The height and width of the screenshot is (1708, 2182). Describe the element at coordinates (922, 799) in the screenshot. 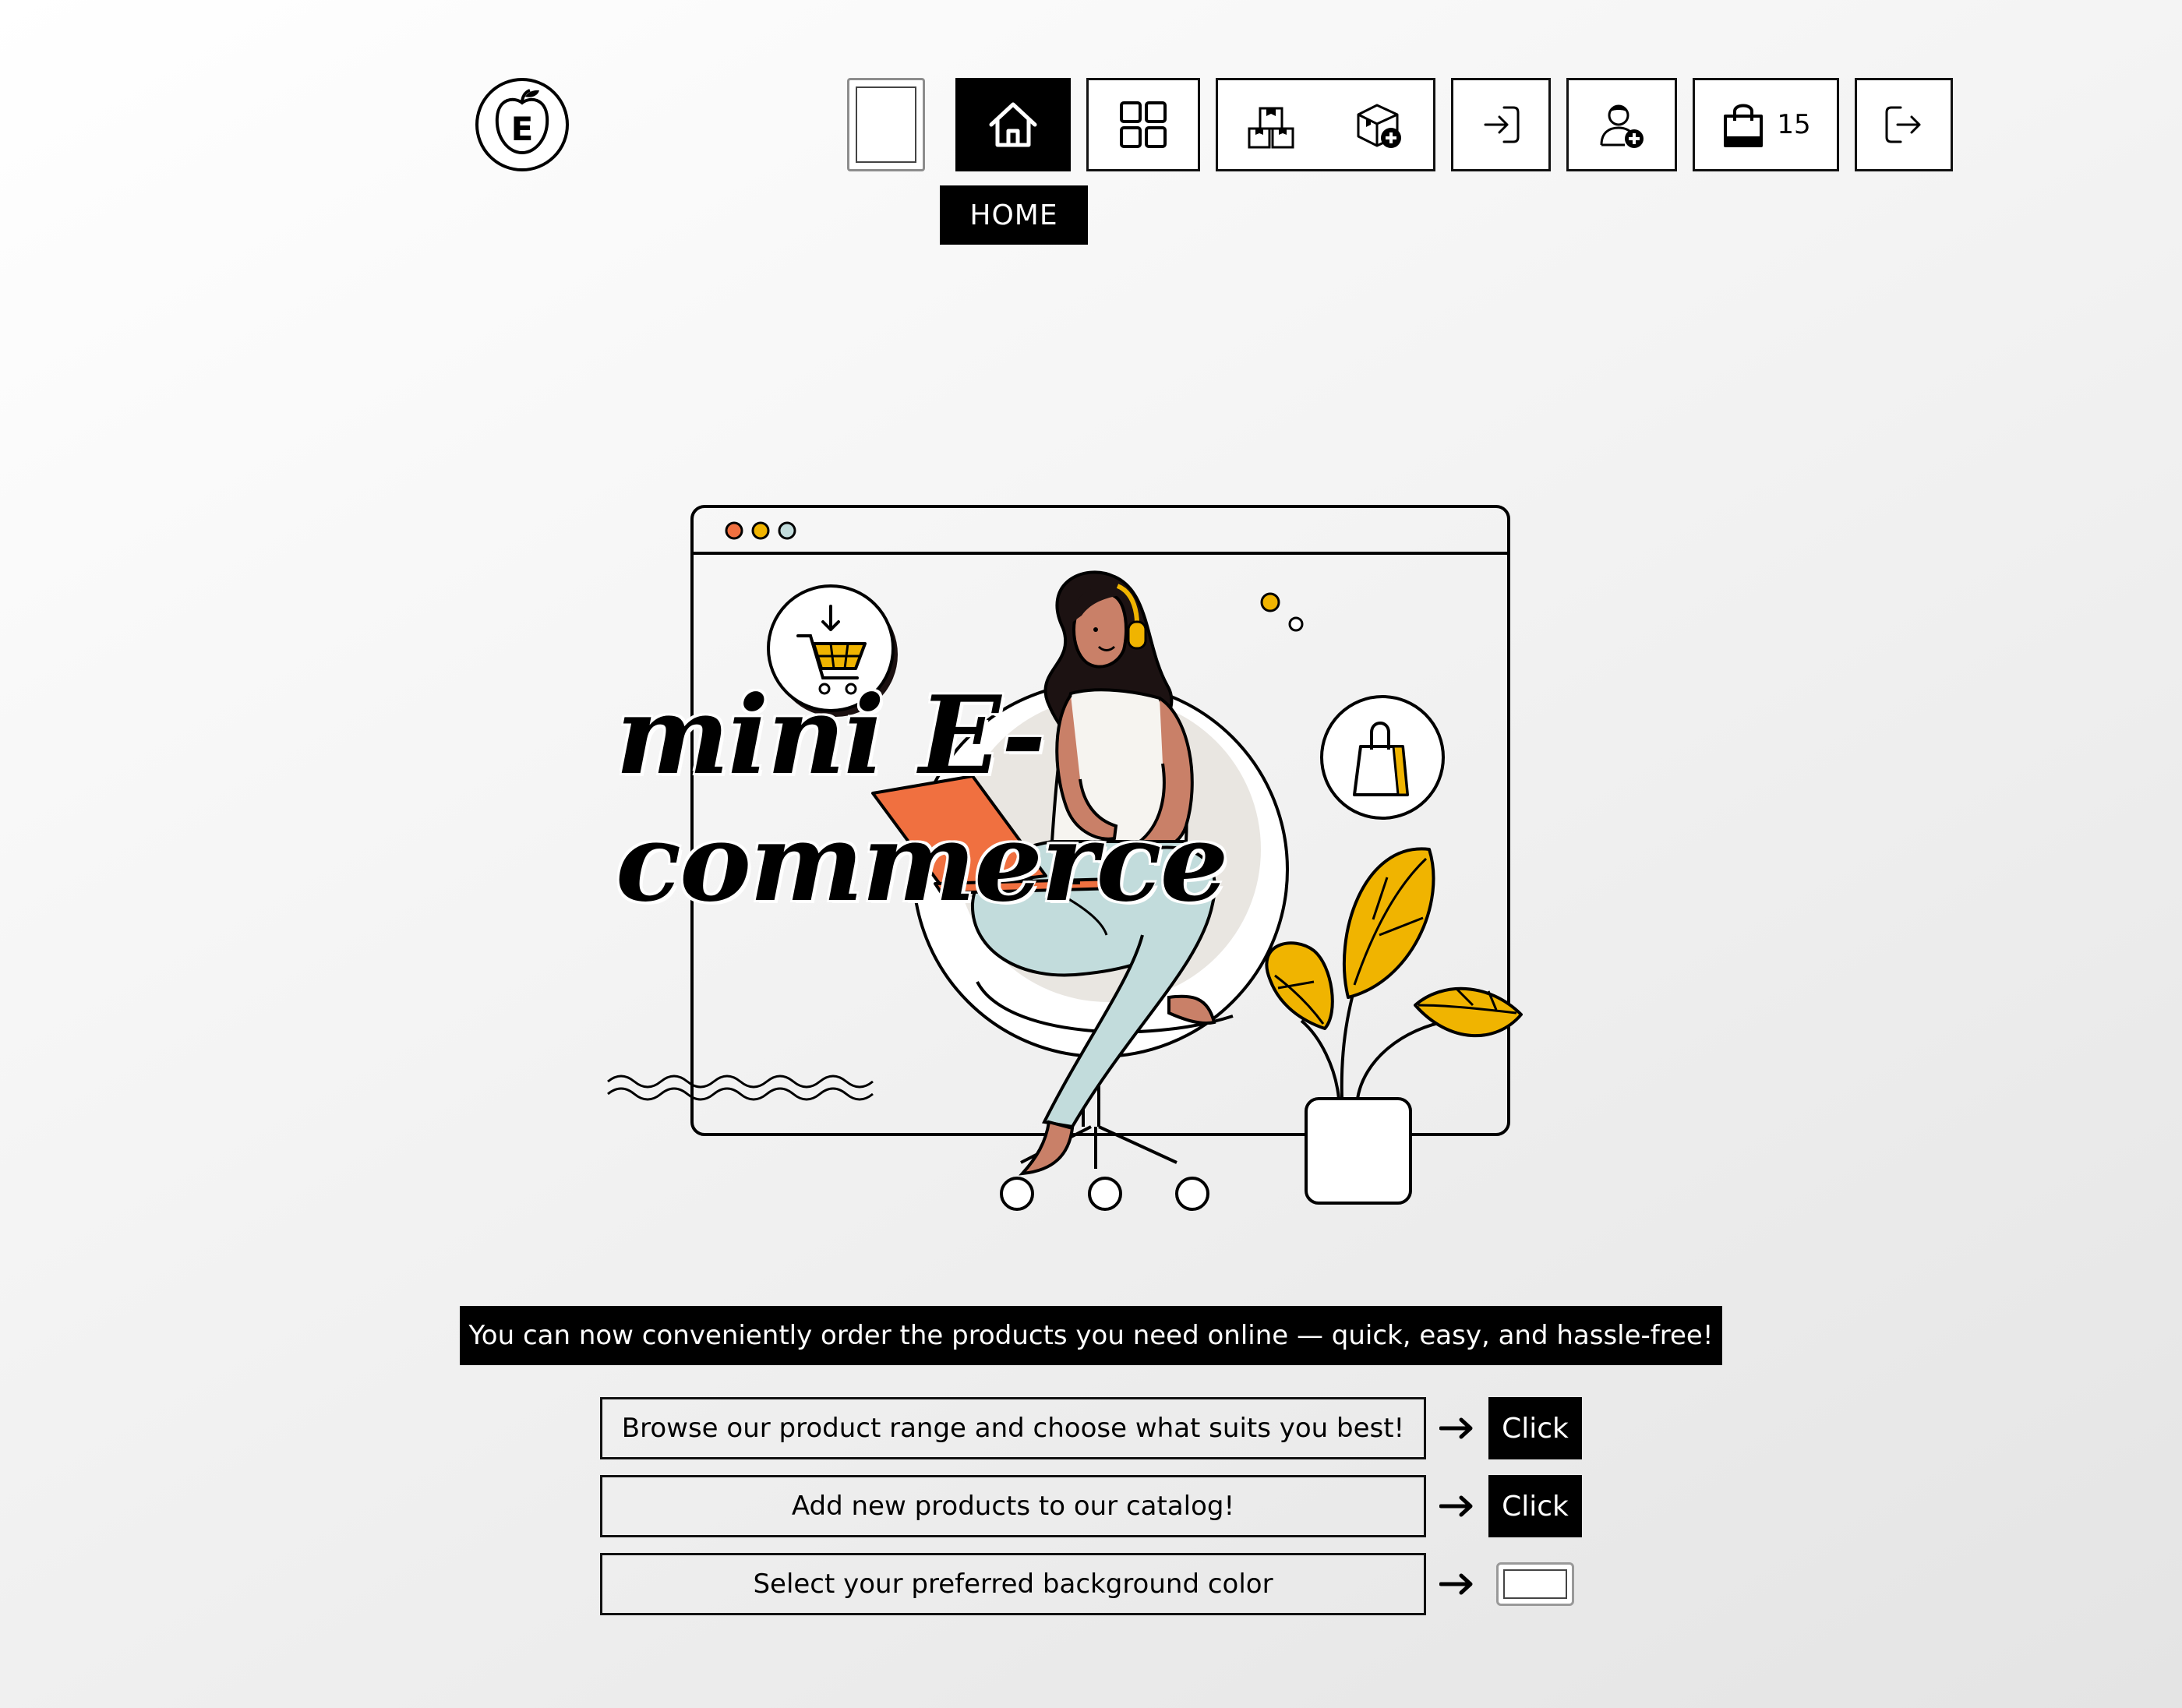

I see `hero-title: mini E-commerce` at that location.